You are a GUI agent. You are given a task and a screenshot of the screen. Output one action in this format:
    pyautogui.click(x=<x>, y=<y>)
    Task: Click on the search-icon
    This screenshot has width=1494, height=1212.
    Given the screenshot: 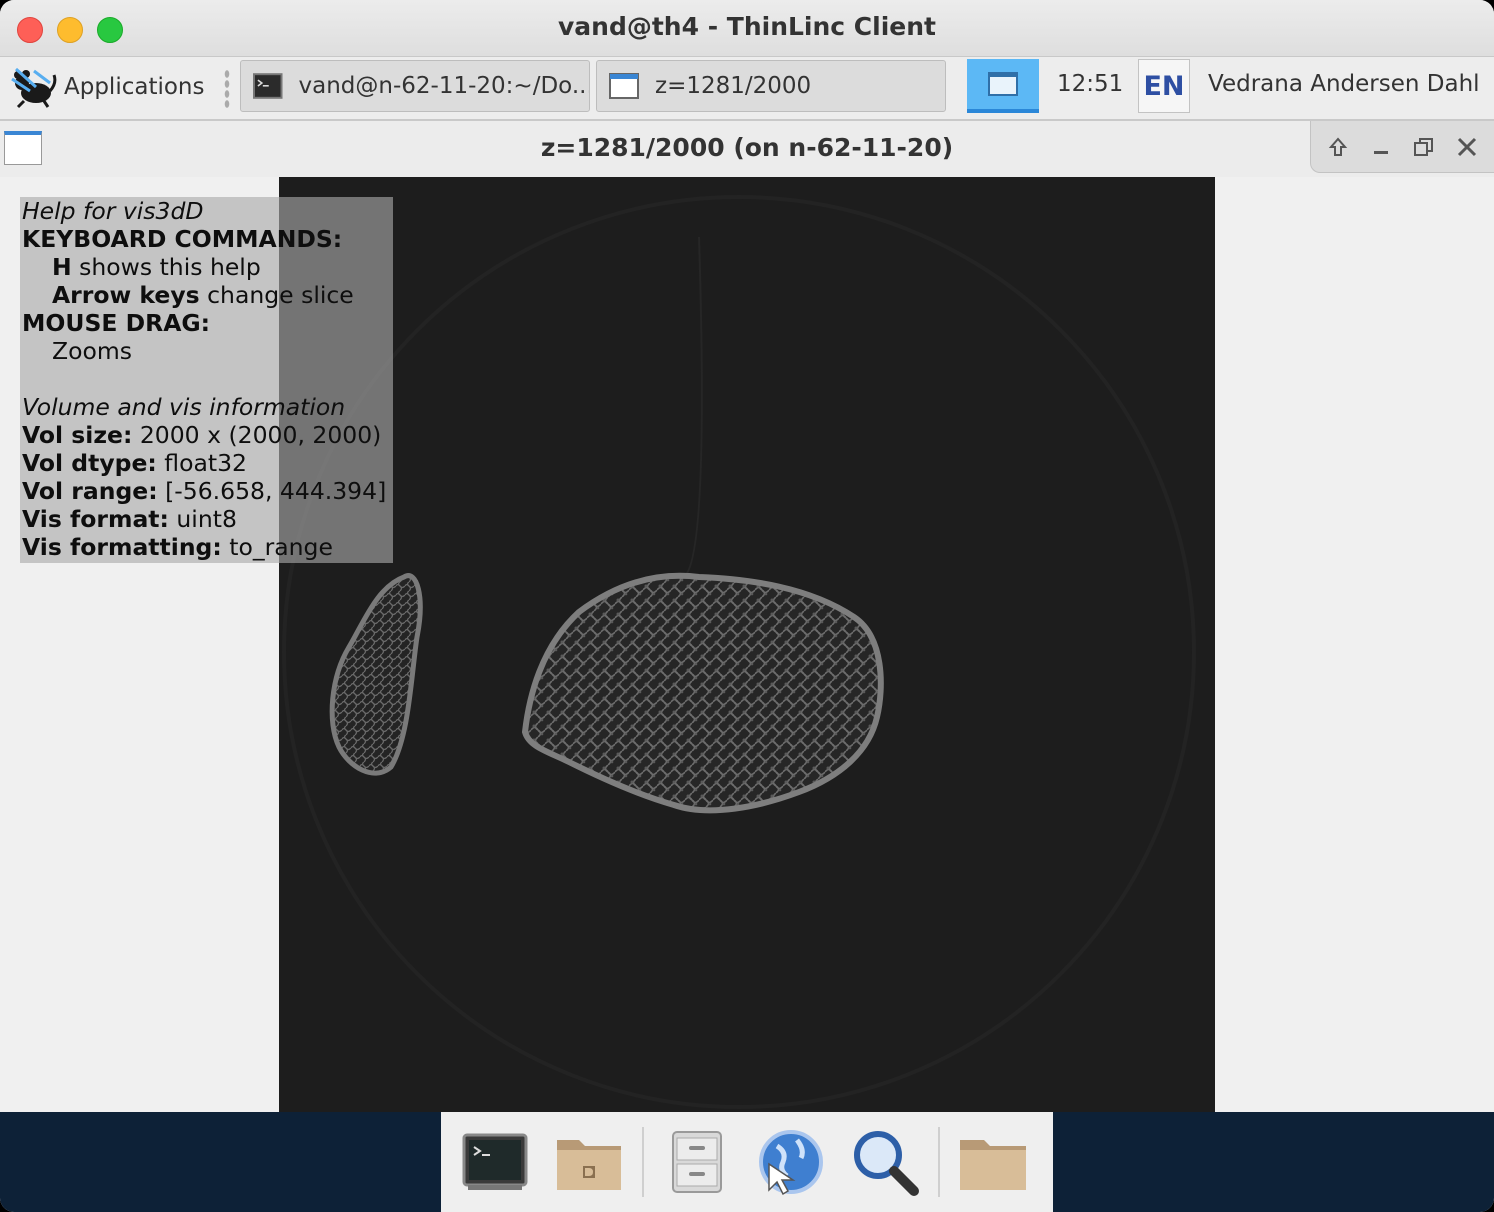 What is the action you would take?
    pyautogui.click(x=886, y=1163)
    